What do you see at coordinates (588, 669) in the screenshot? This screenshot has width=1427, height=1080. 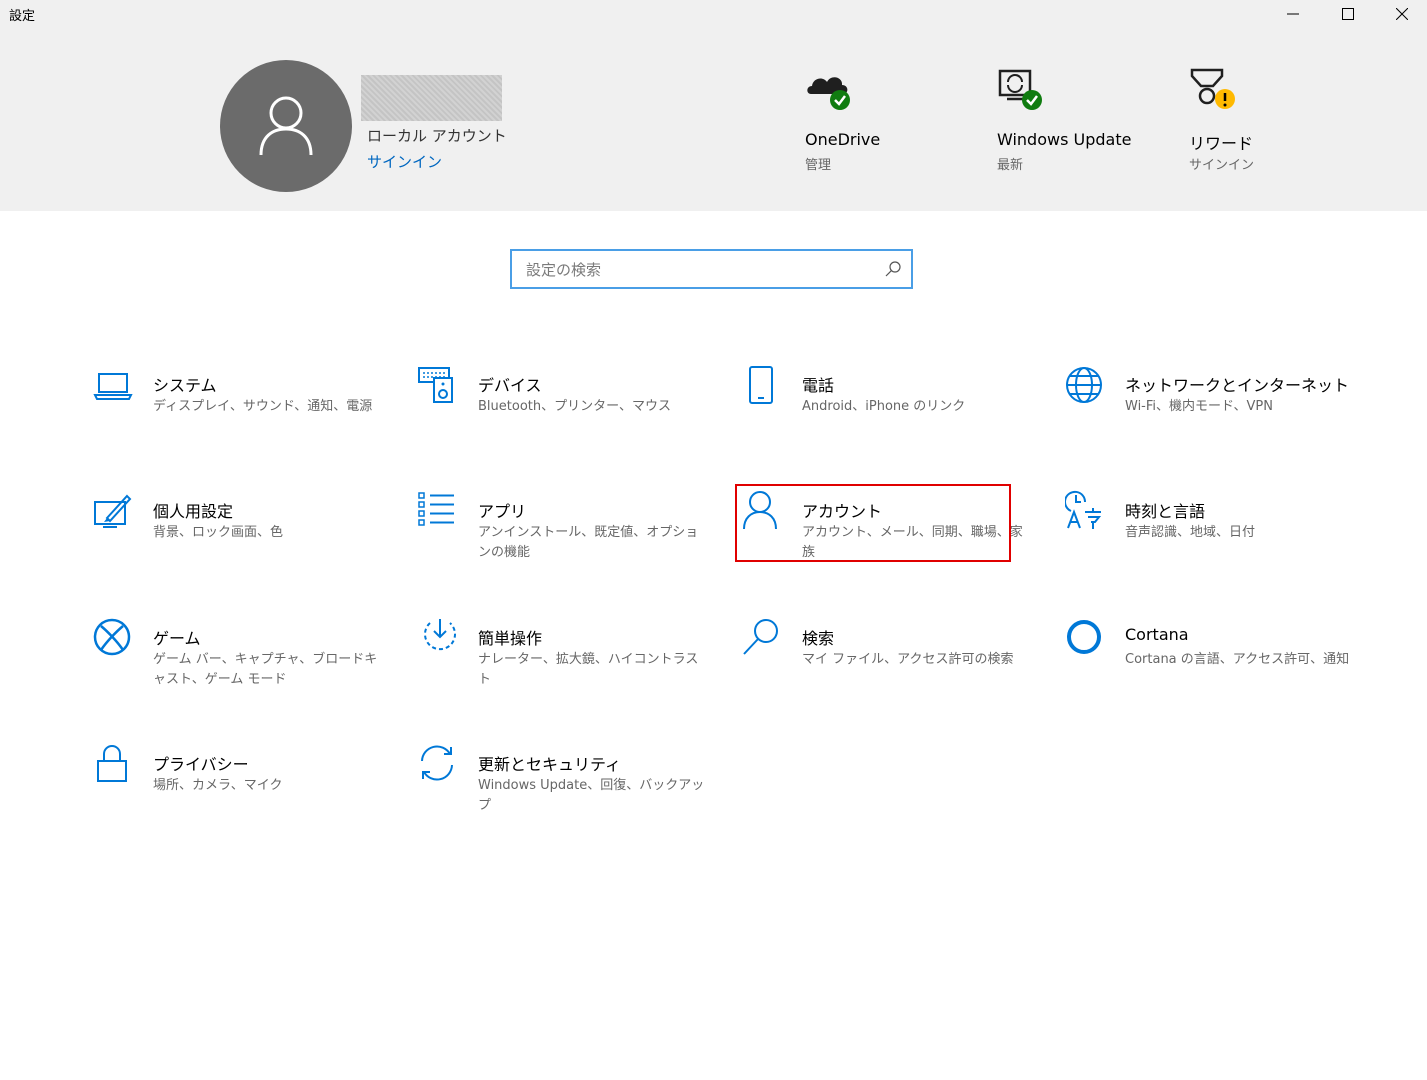 I see `category-desc: ナレーター、拡大鏡、ハイコントラスト` at bounding box center [588, 669].